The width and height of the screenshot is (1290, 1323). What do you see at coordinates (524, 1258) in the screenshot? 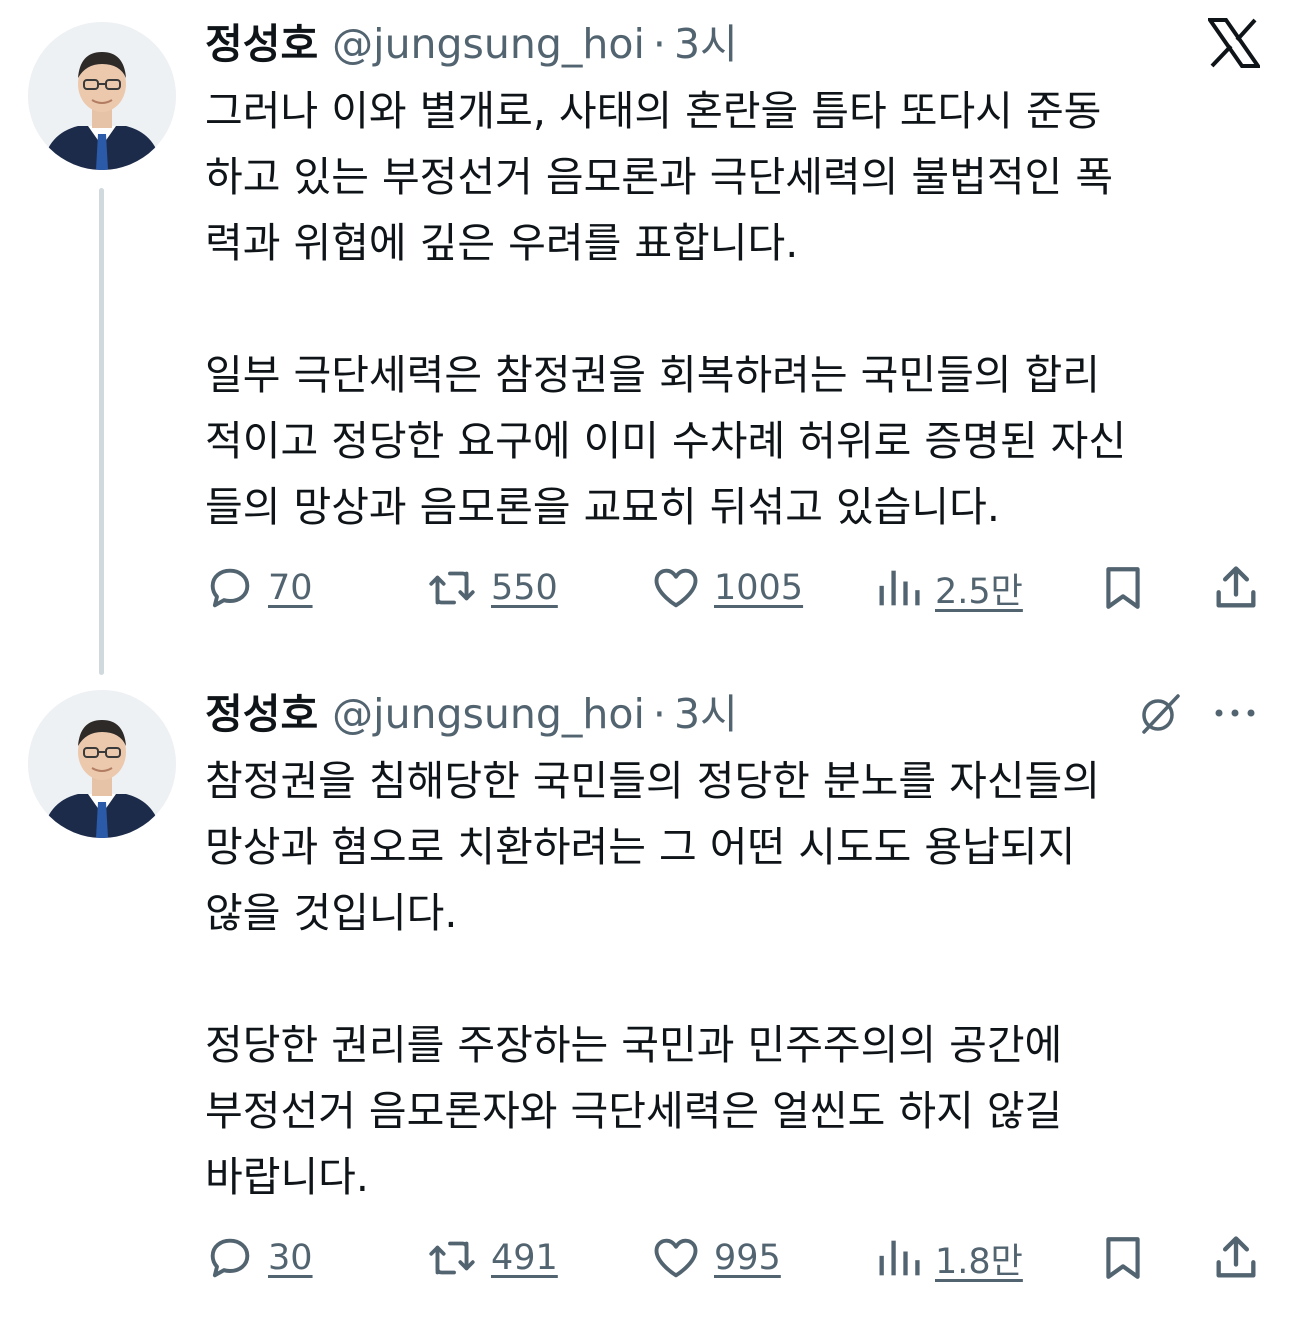
I see `retweet-count: 491` at bounding box center [524, 1258].